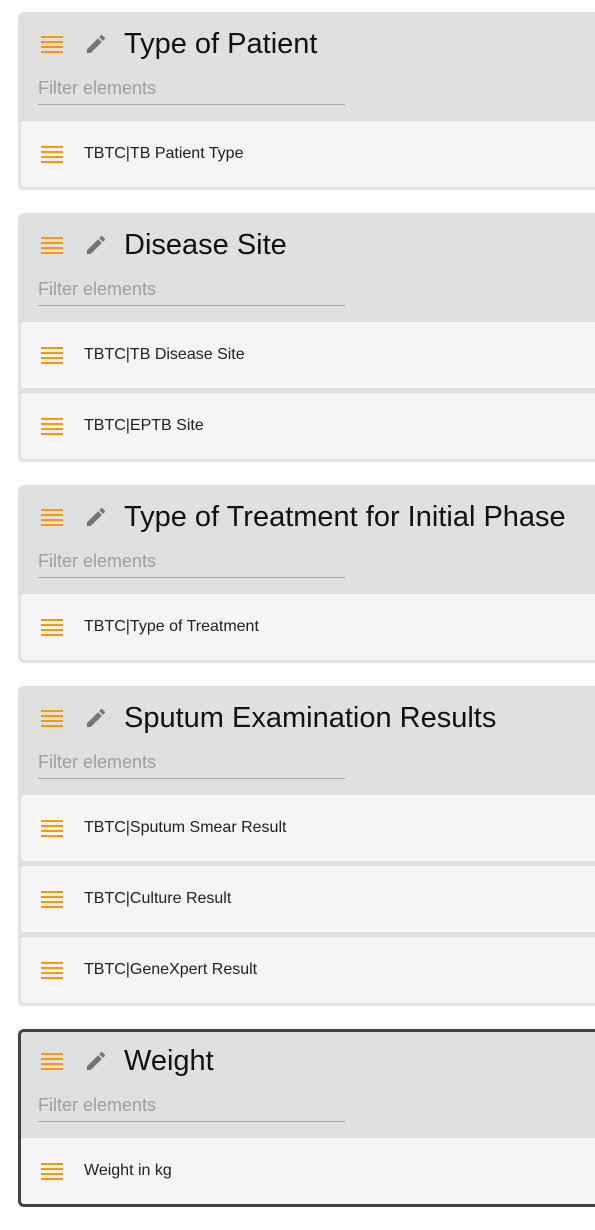 The height and width of the screenshot is (1230, 595). I want to click on list-item-label: TBTC|GeneXpert Result, so click(171, 969).